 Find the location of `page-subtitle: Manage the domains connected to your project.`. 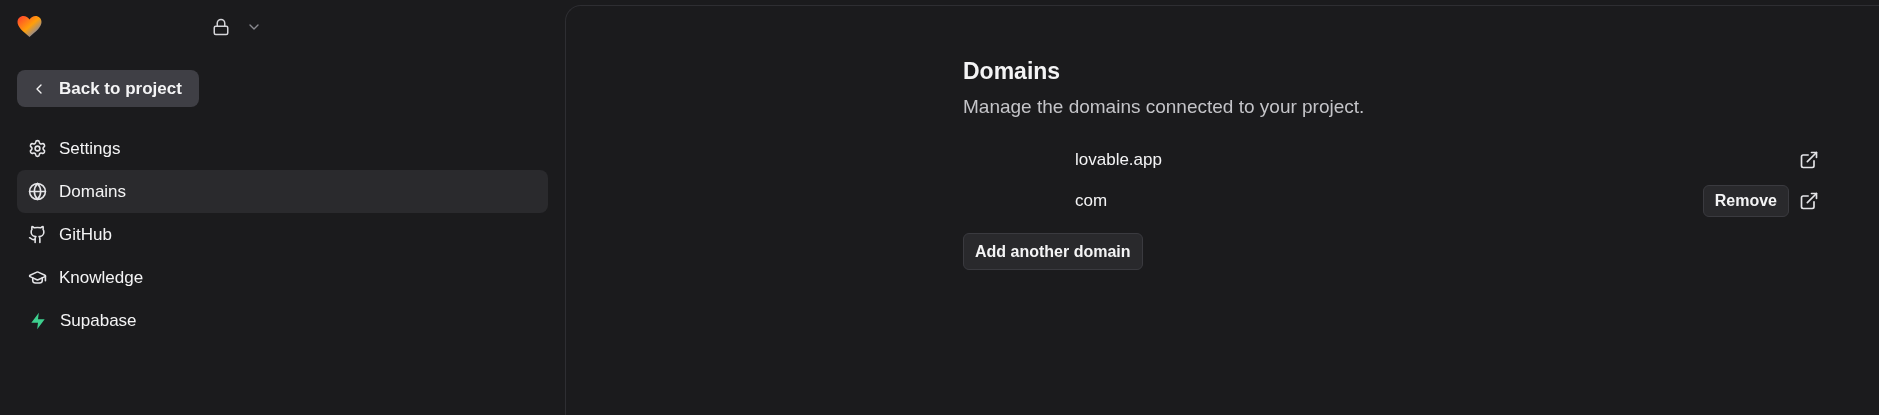

page-subtitle: Manage the domains connected to your project. is located at coordinates (1164, 106).